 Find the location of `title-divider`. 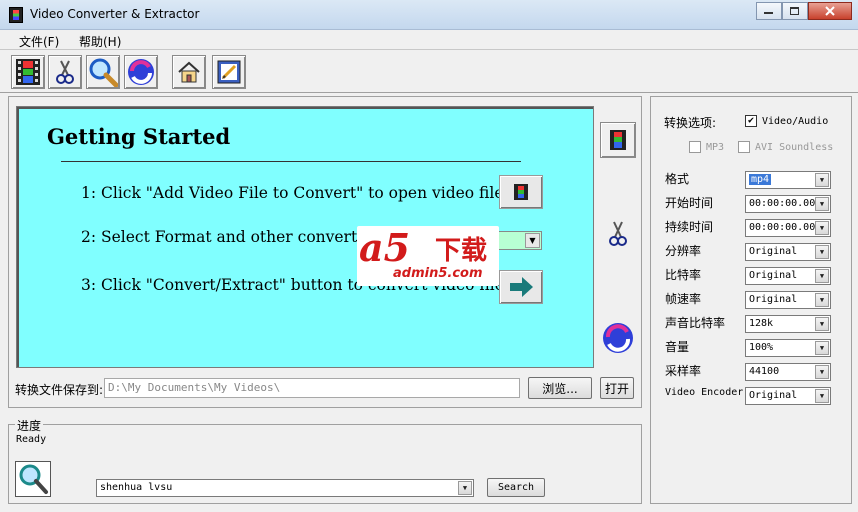

title-divider is located at coordinates (291, 161).